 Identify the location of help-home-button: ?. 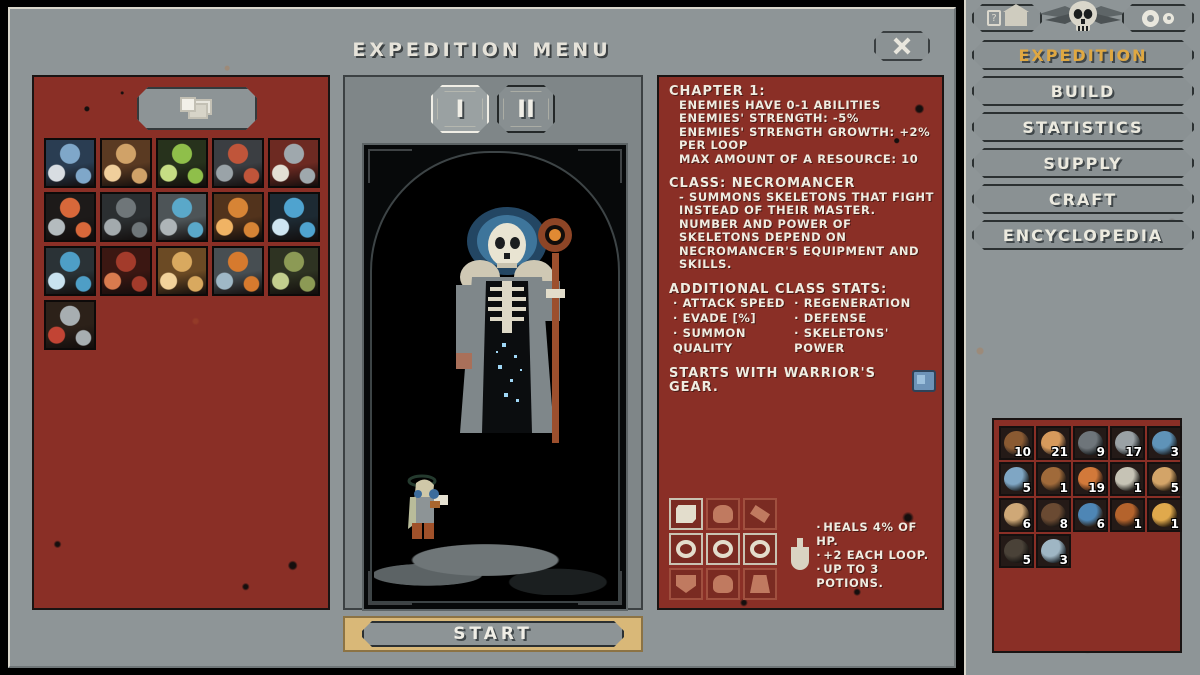
(1007, 18).